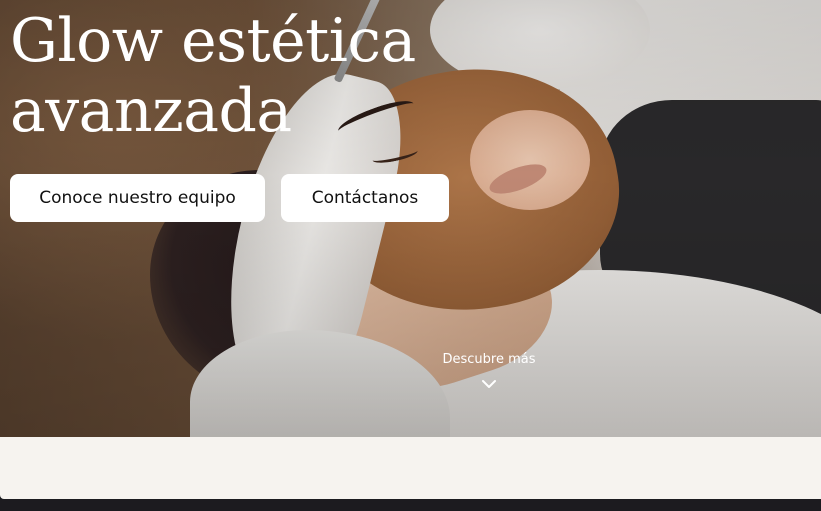  Describe the element at coordinates (410, 468) in the screenshot. I see `content-section-top` at that location.